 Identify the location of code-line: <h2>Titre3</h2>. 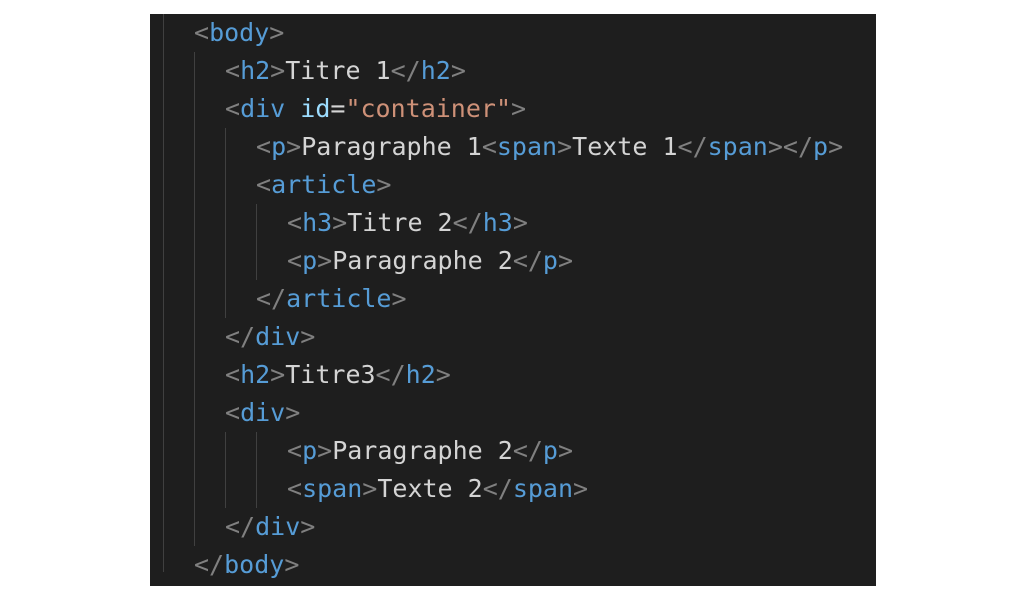
(338, 375).